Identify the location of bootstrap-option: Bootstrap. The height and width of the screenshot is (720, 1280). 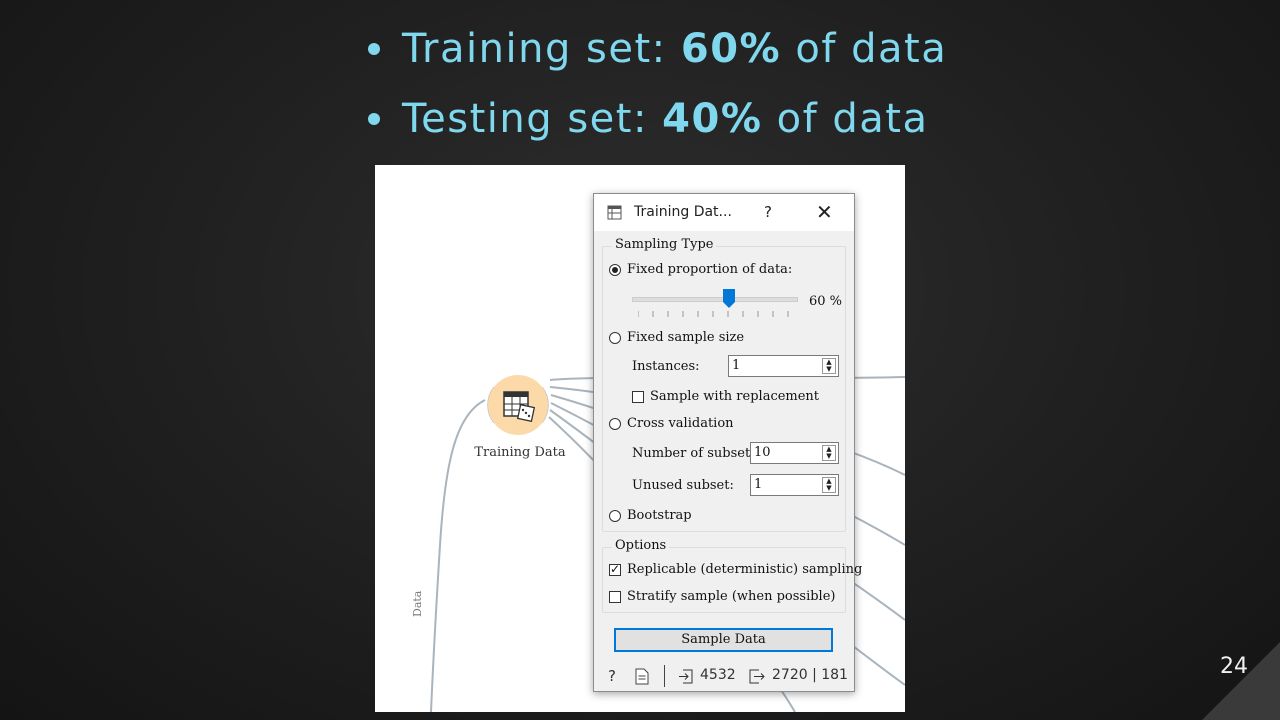
(650, 515).